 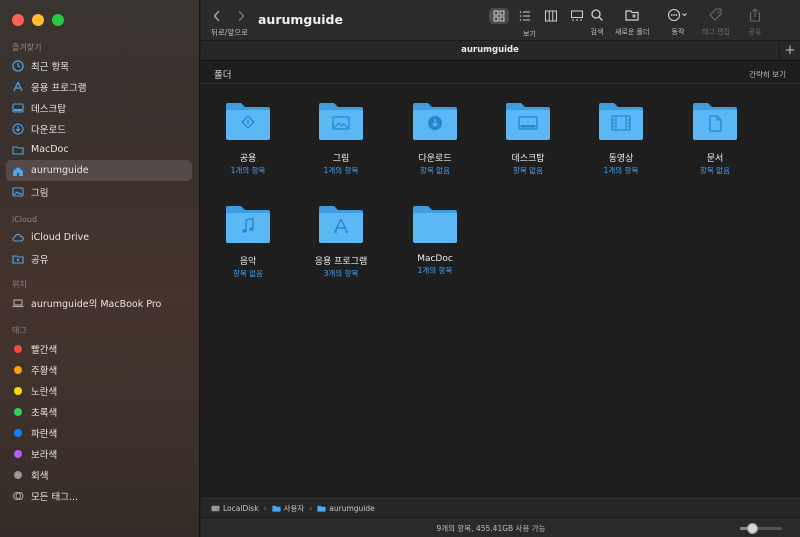 I want to click on movies-folder-icon, so click(x=621, y=121).